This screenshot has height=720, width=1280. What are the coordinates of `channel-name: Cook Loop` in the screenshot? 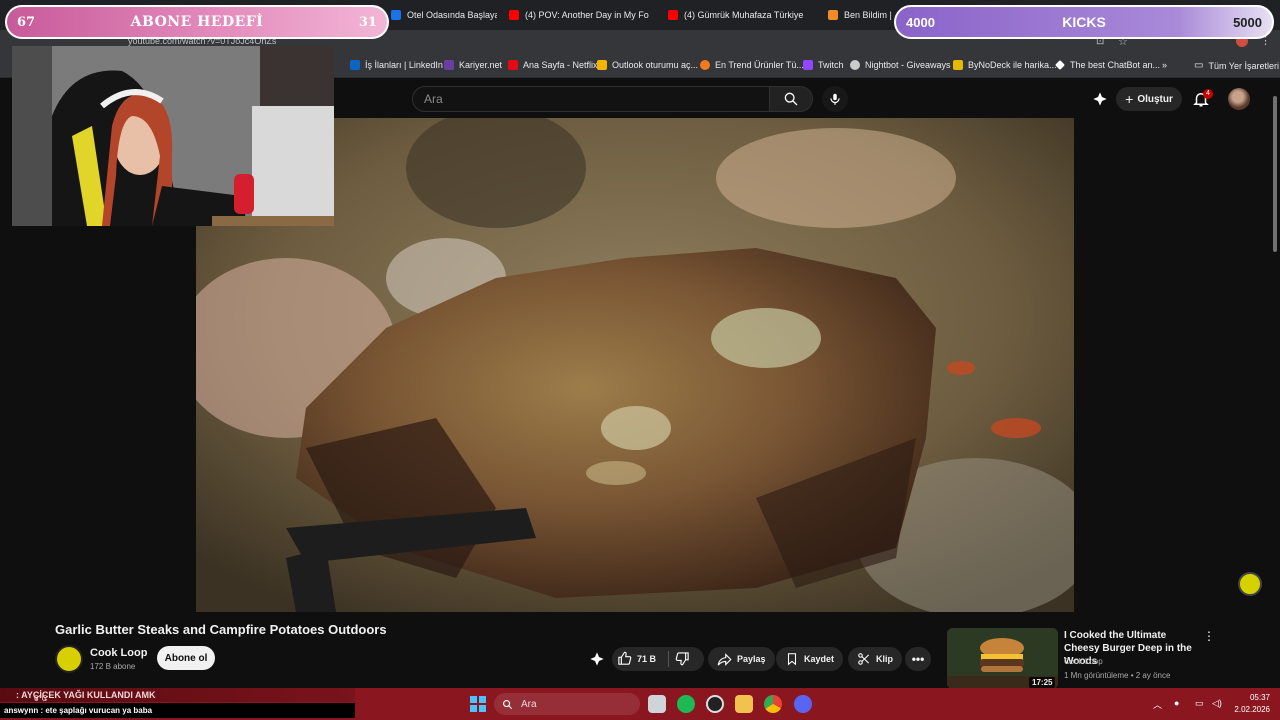 It's located at (118, 653).